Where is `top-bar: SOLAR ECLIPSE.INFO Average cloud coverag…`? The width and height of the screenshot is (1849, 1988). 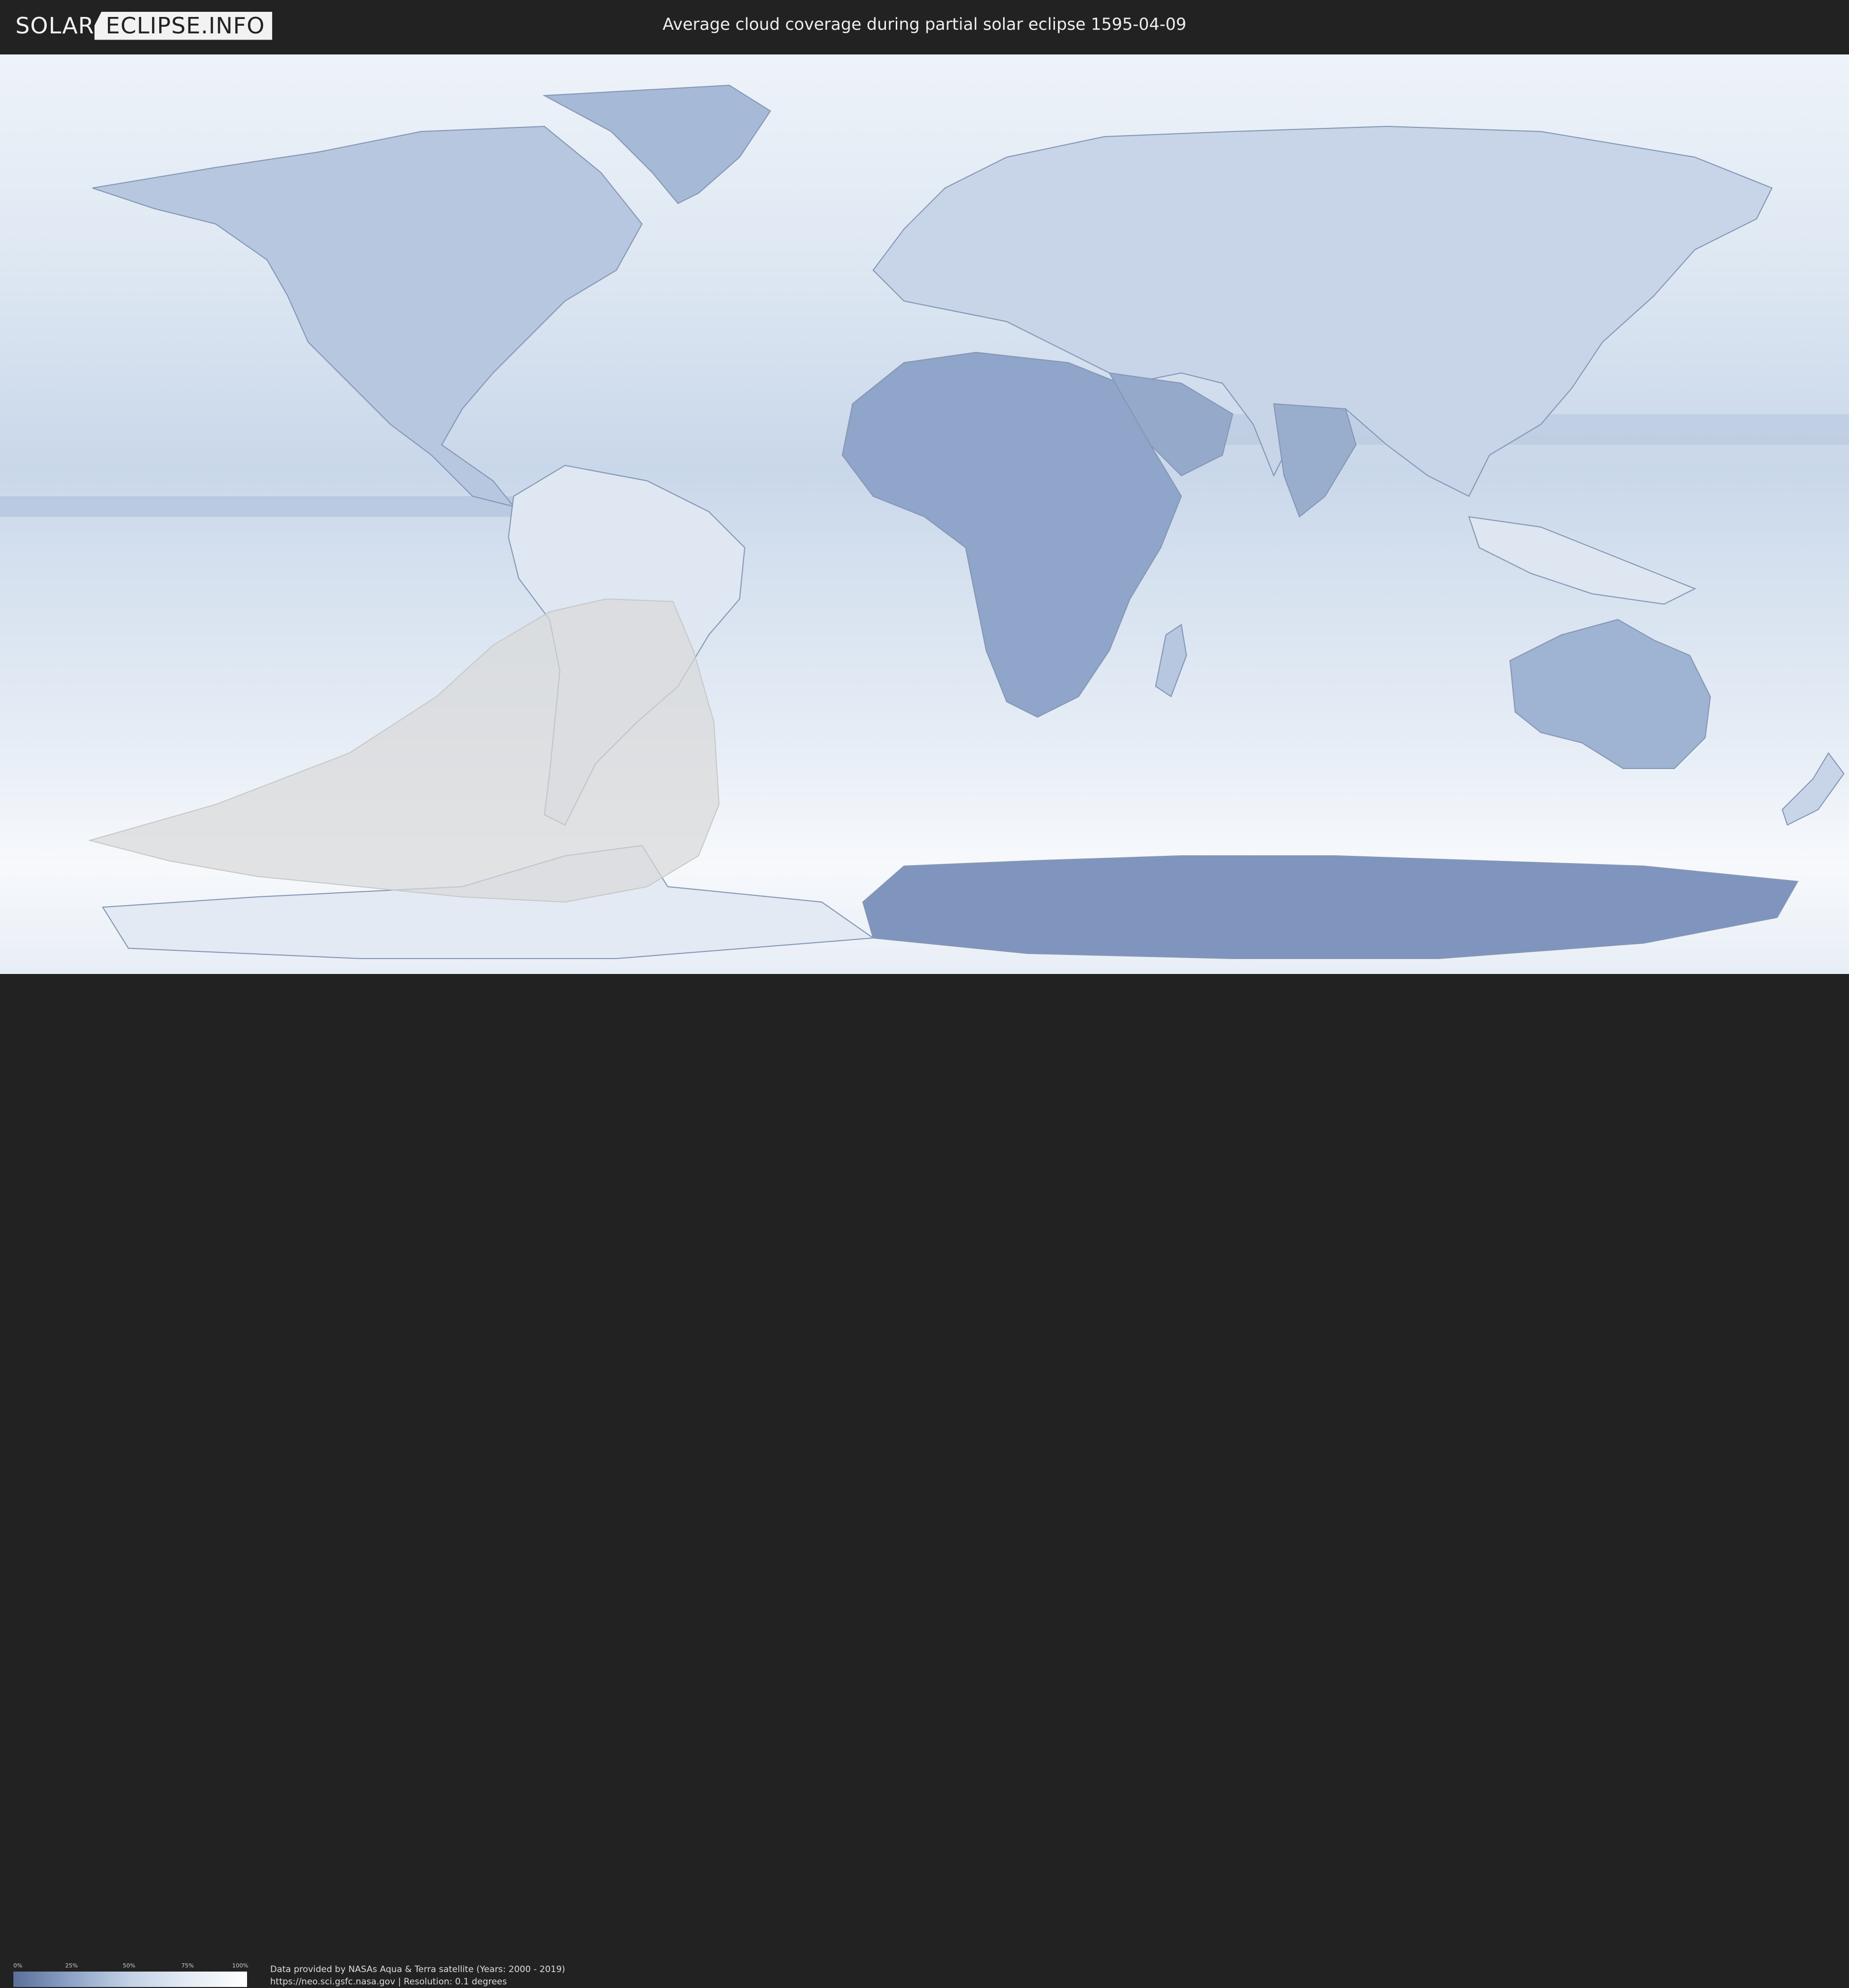 top-bar: SOLAR ECLIPSE.INFO Average cloud coverag… is located at coordinates (924, 26).